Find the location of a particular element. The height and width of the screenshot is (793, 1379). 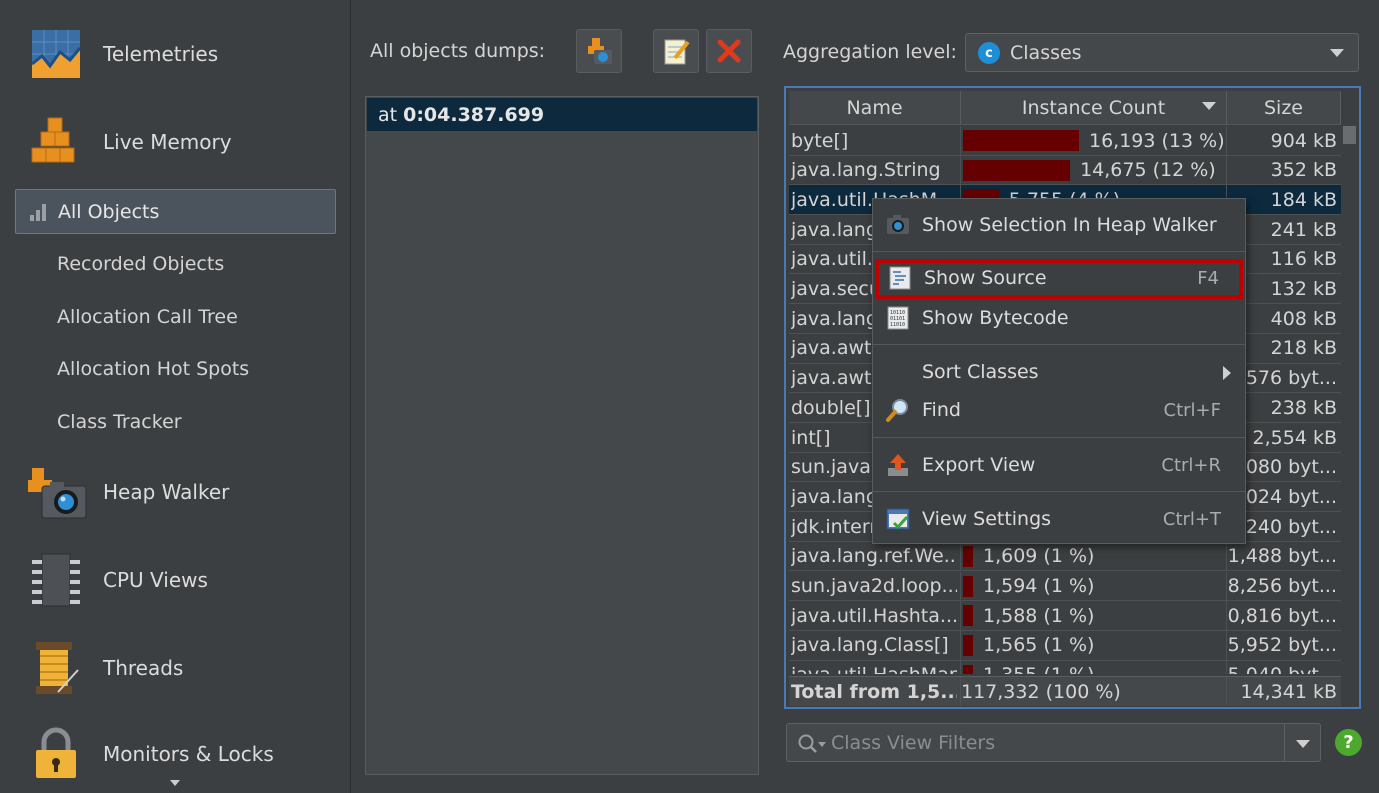

live-memory-icon is located at coordinates (56, 142).